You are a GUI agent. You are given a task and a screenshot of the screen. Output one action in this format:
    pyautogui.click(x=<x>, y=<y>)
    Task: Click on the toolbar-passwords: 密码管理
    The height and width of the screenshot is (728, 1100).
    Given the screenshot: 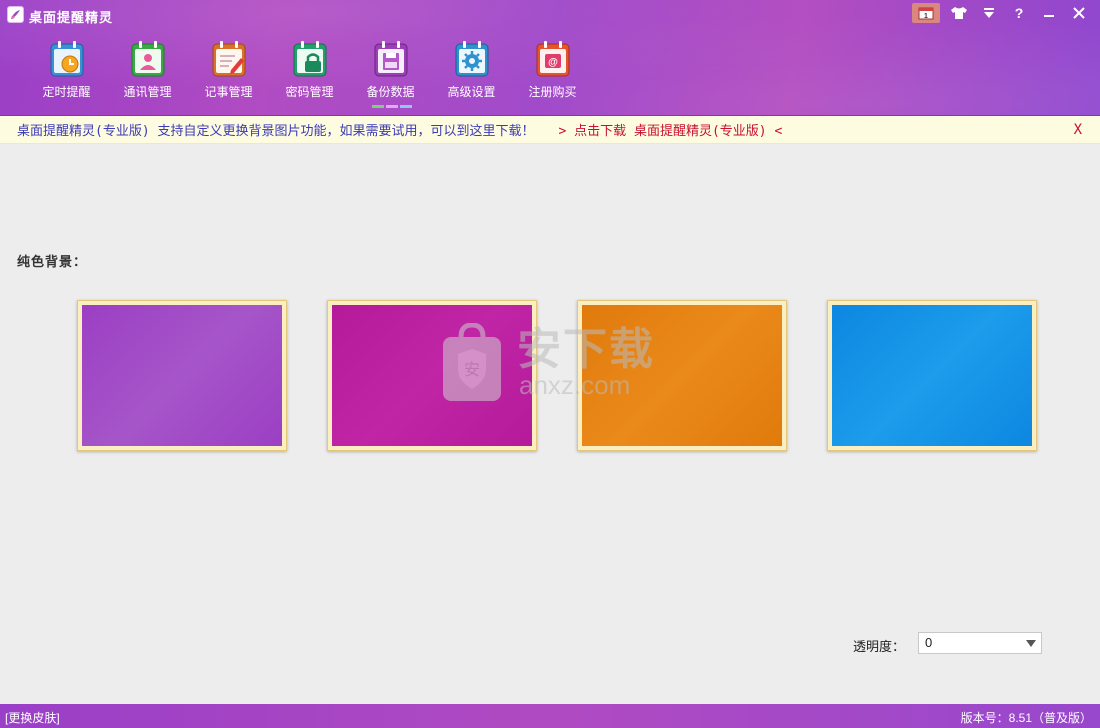 What is the action you would take?
    pyautogui.click(x=309, y=73)
    